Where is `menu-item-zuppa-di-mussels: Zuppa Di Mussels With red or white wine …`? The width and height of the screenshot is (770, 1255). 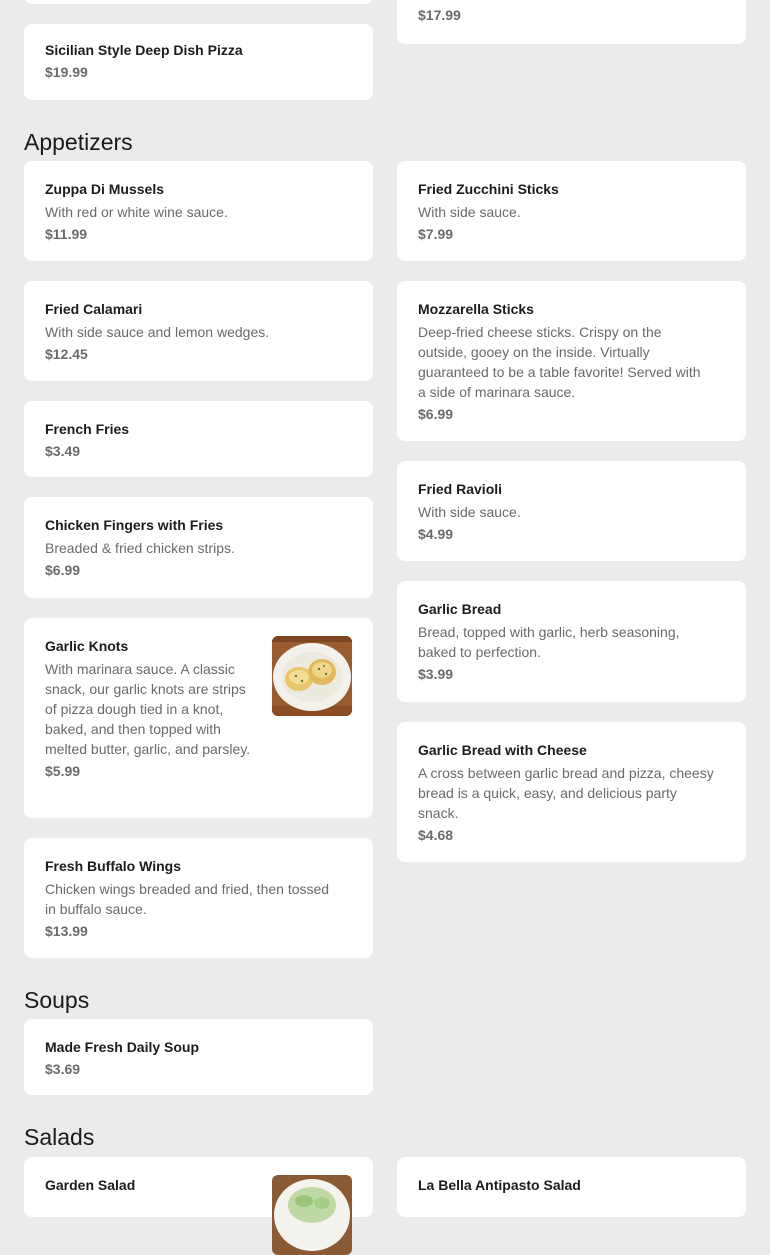 menu-item-zuppa-di-mussels: Zuppa Di Mussels With red or white wine … is located at coordinates (198, 211).